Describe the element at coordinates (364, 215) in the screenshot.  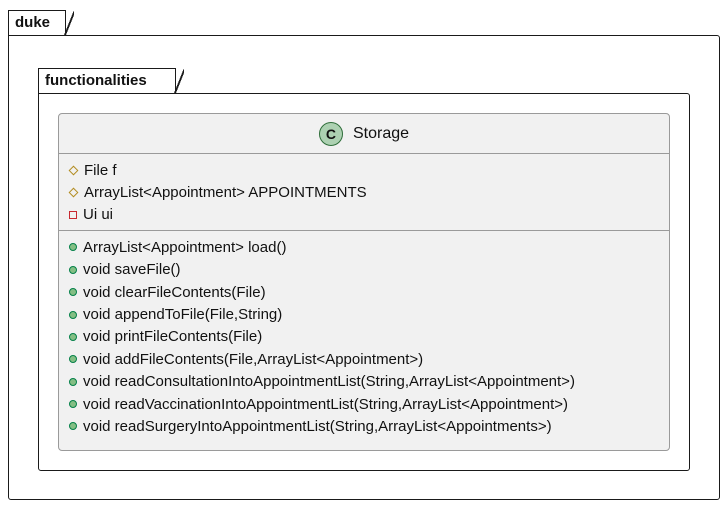
I see `field-row: Ui ui` at that location.